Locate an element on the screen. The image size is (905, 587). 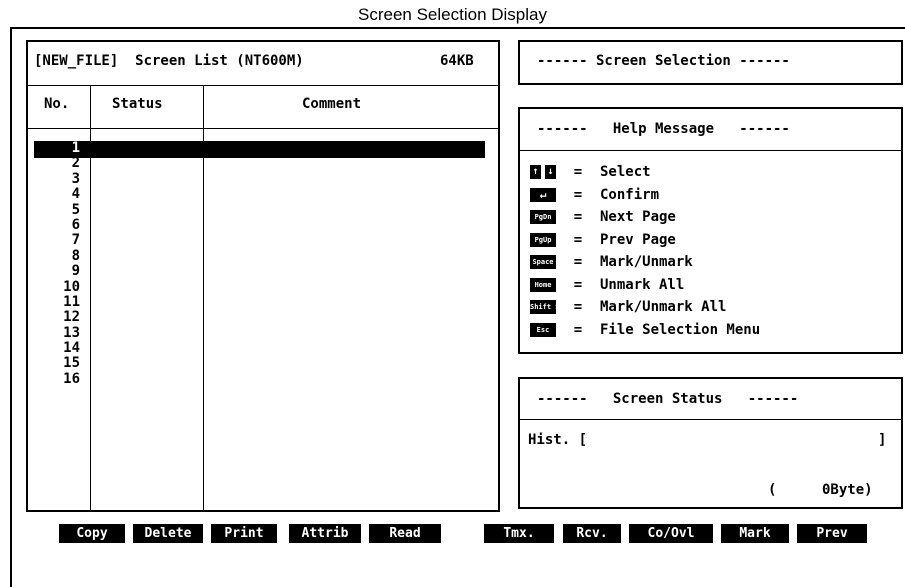
help-item-text: Next Page is located at coordinates (638, 217).